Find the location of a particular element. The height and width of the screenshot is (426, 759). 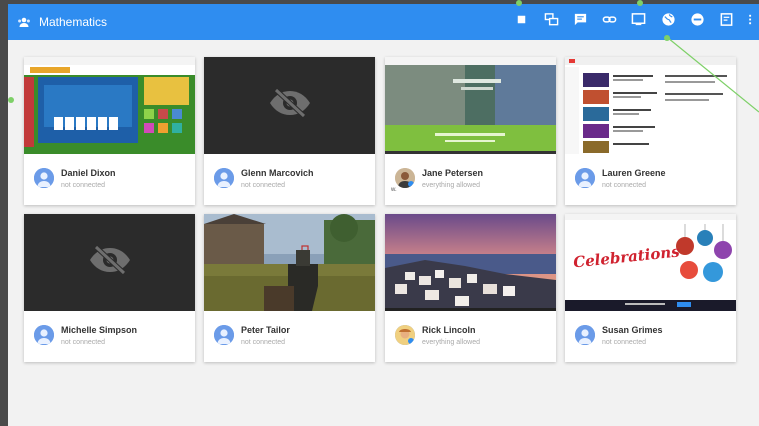

report-button is located at coordinates (726, 22).